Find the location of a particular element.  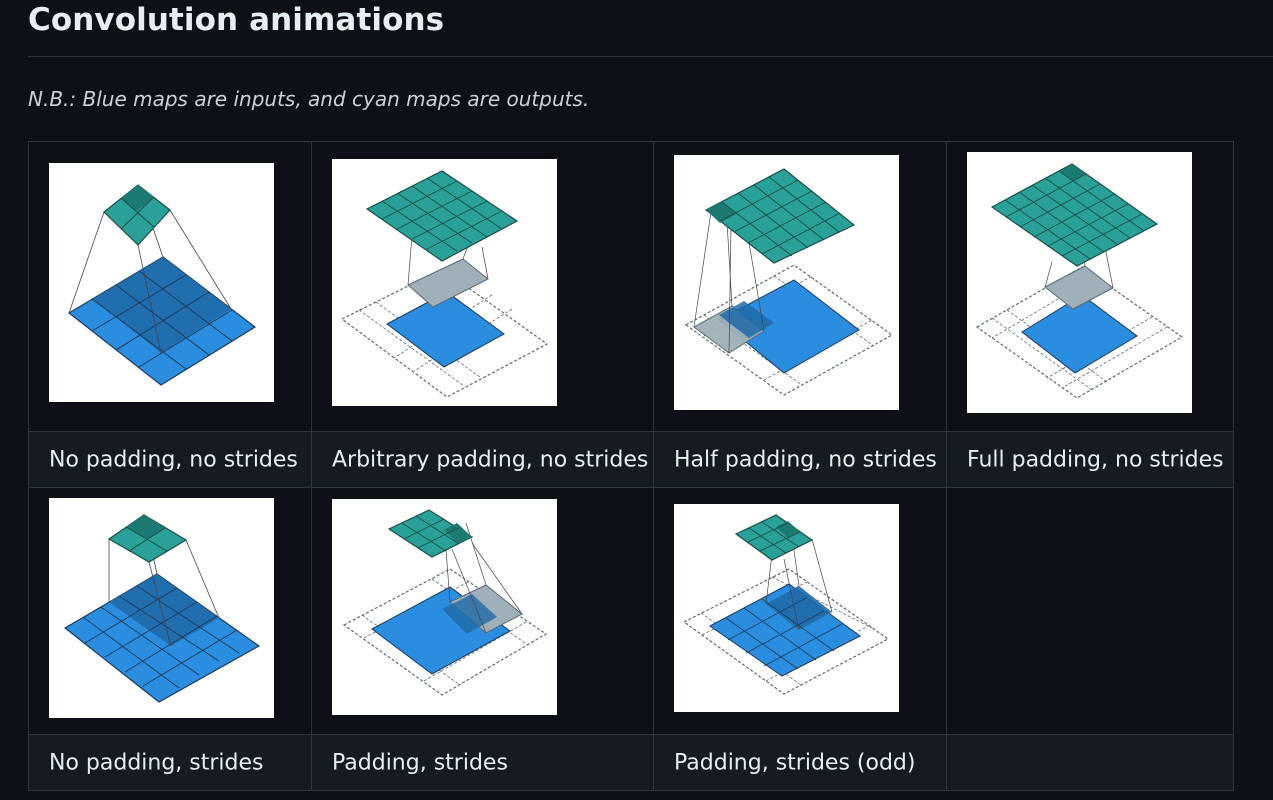

cell-caption-2: Arbitrary padding, no strides is located at coordinates (482, 459).